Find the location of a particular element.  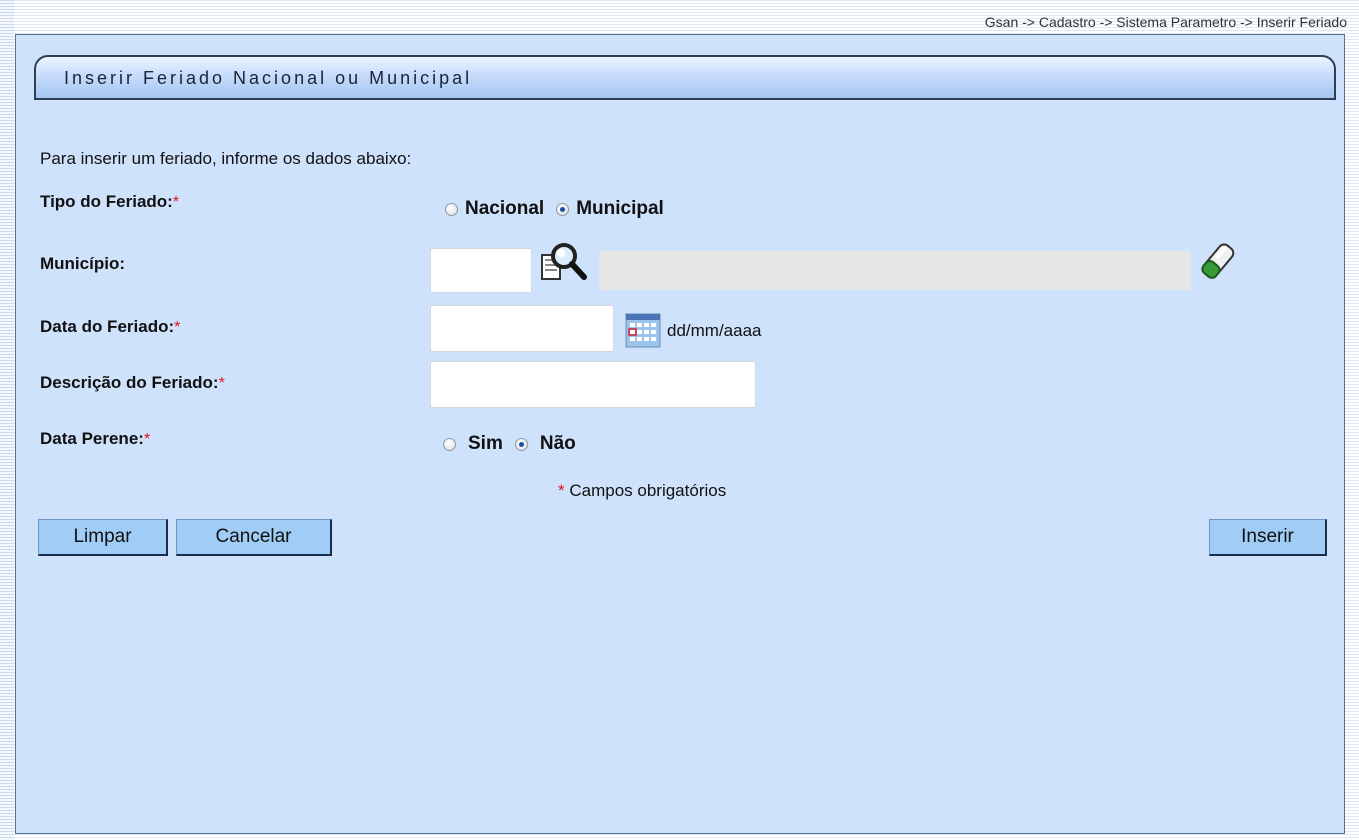

cancelar-button: Cancelar is located at coordinates (254, 537).